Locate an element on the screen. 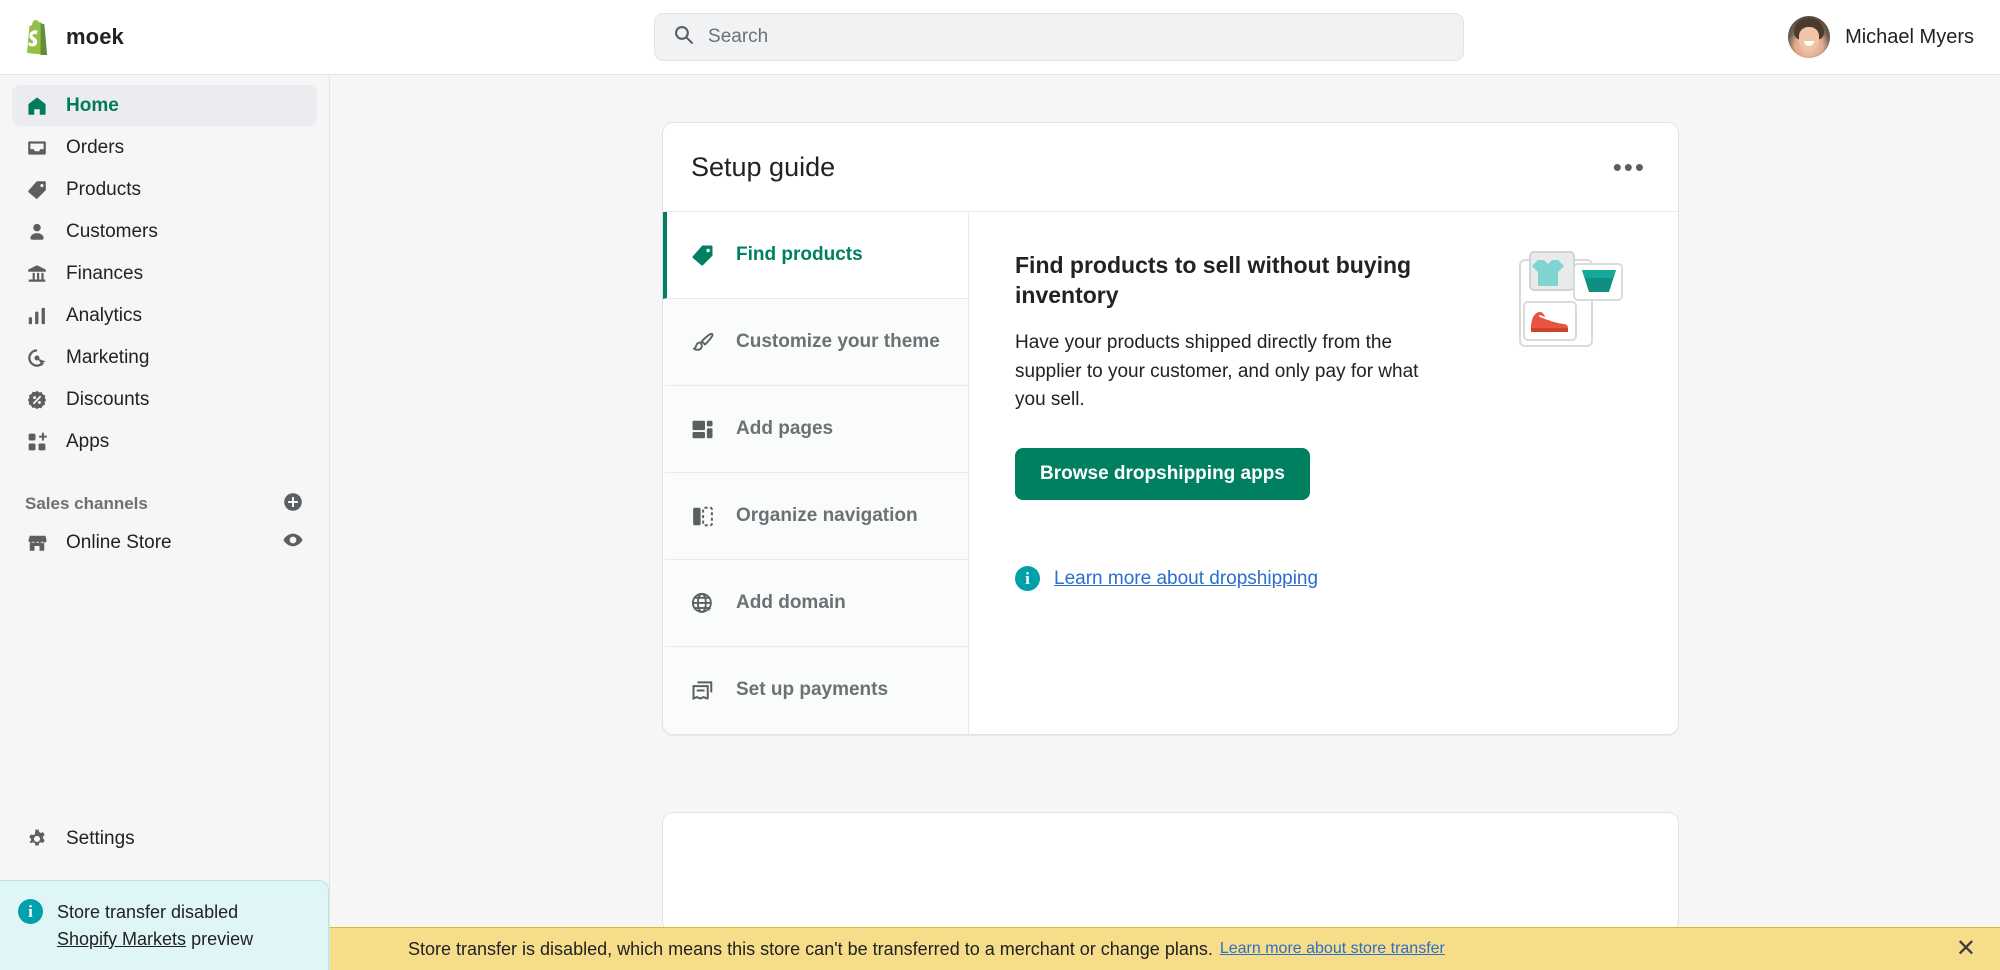 This screenshot has width=2000, height=970. discount-percent-icon is located at coordinates (37, 400).